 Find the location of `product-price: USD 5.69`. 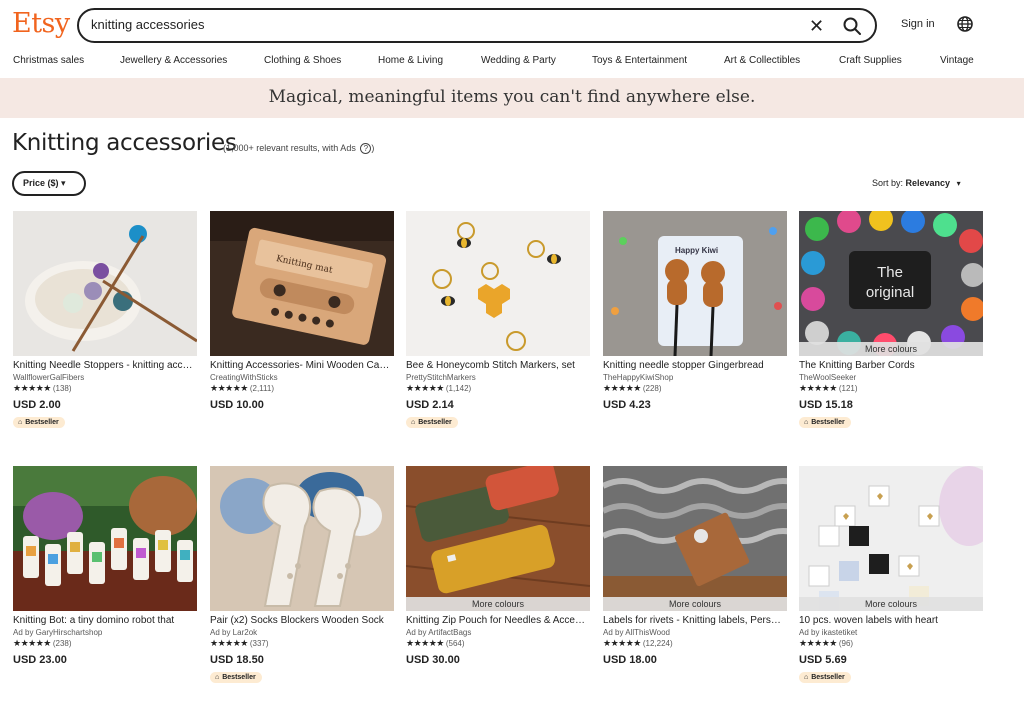

product-price: USD 5.69 is located at coordinates (823, 660).